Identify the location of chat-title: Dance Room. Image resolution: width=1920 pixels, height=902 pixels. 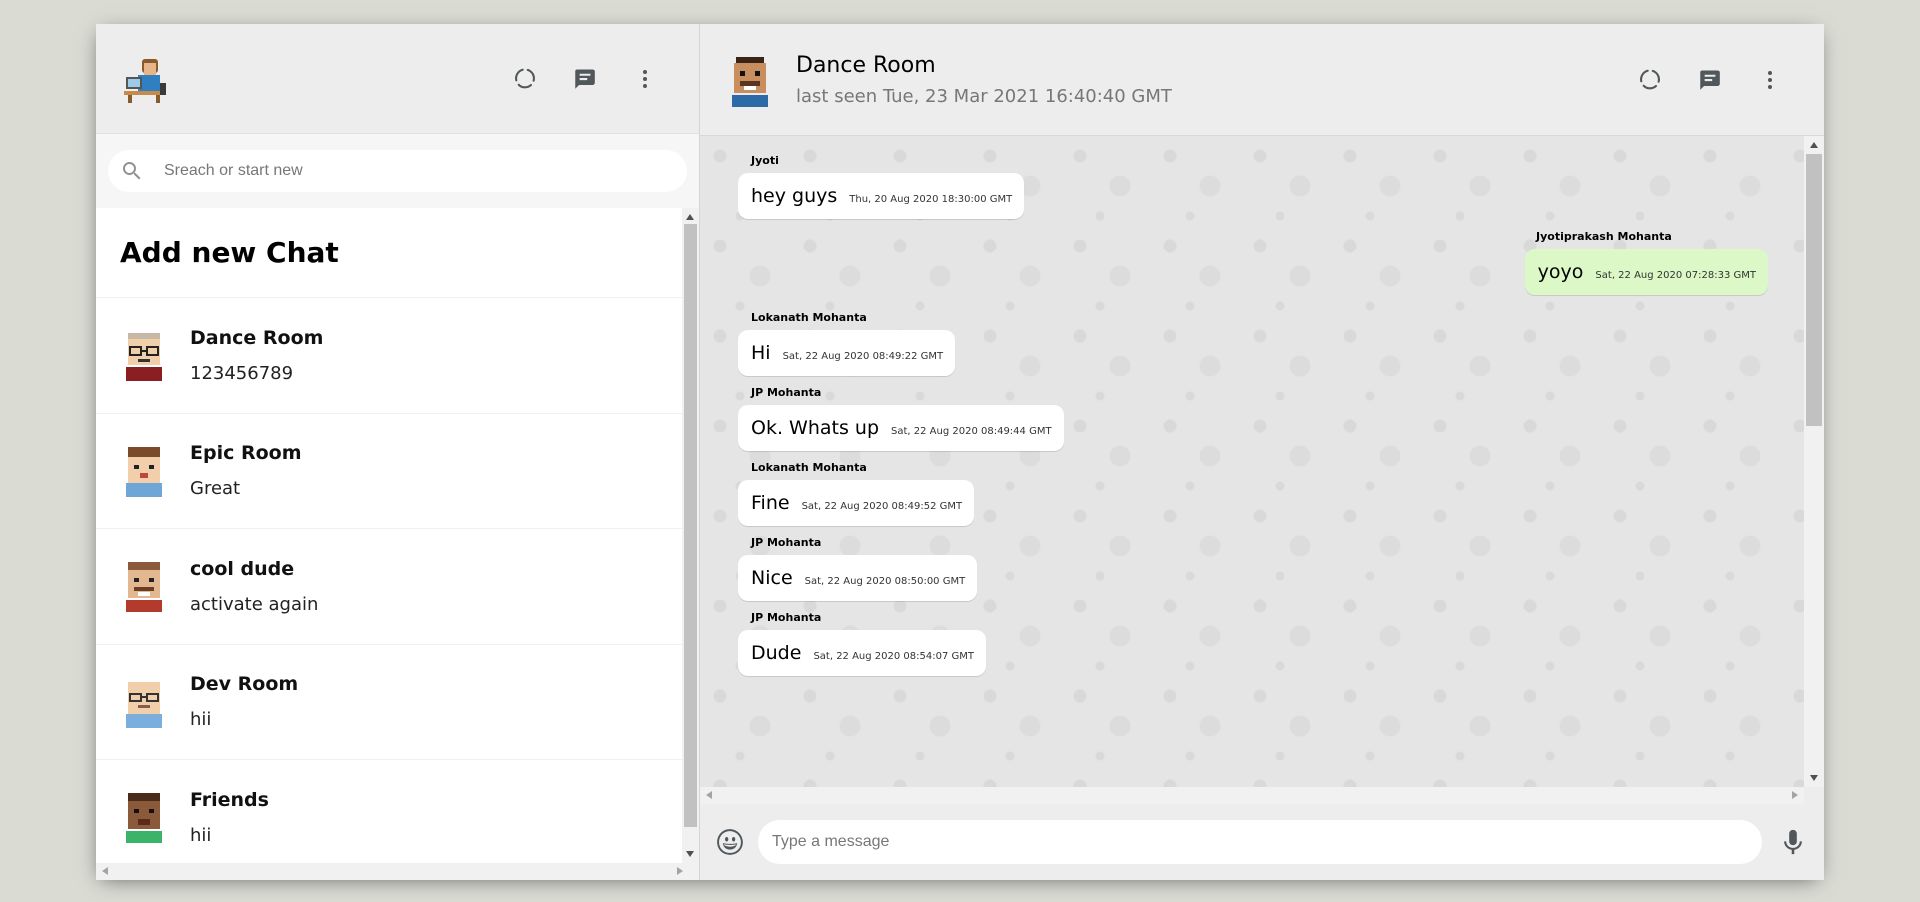
(866, 65).